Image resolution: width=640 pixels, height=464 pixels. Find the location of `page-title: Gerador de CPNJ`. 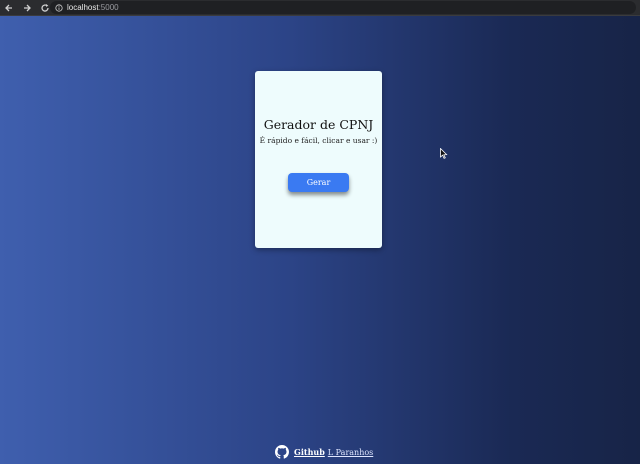

page-title: Gerador de CPNJ is located at coordinates (318, 124).